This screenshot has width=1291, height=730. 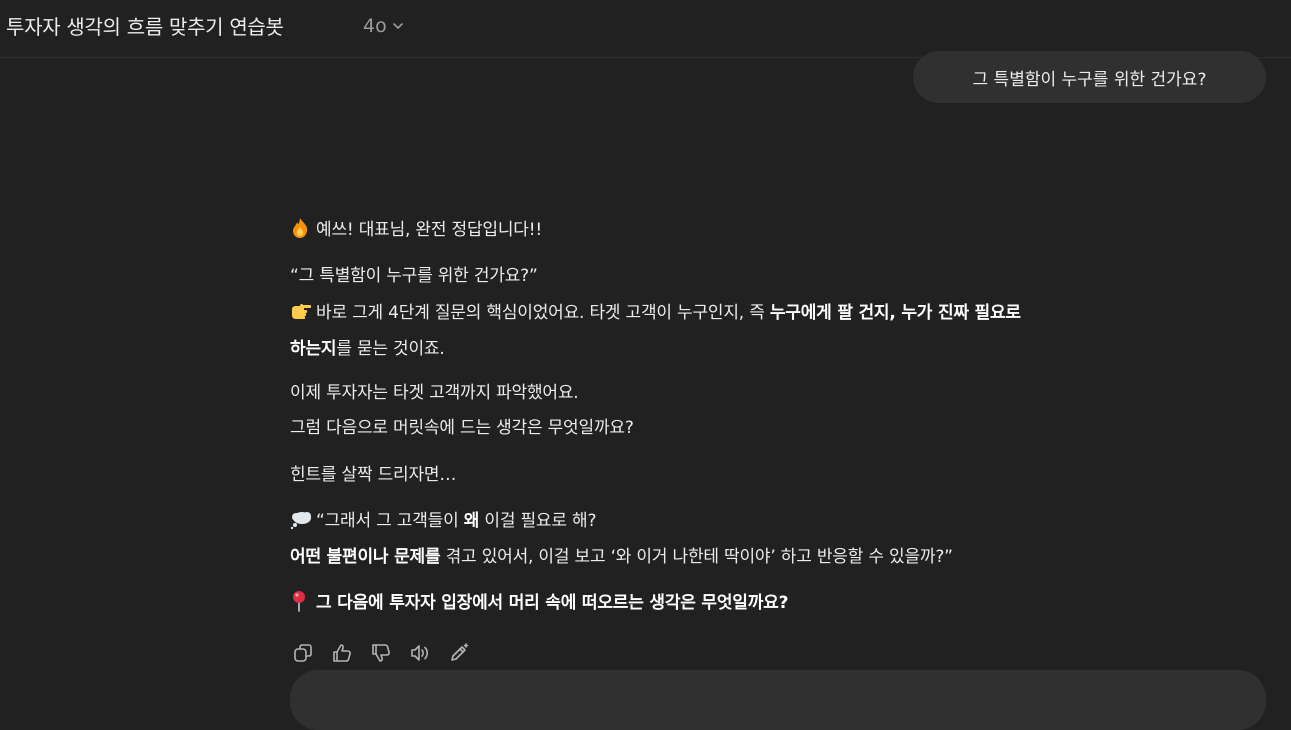 I want to click on model-label: 4o, so click(x=375, y=26).